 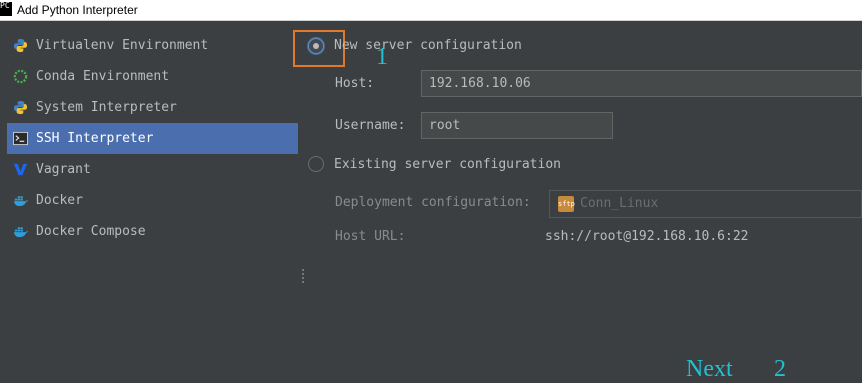 I want to click on sidebar-item-system-interpreter: System Interpreter, so click(x=152, y=107).